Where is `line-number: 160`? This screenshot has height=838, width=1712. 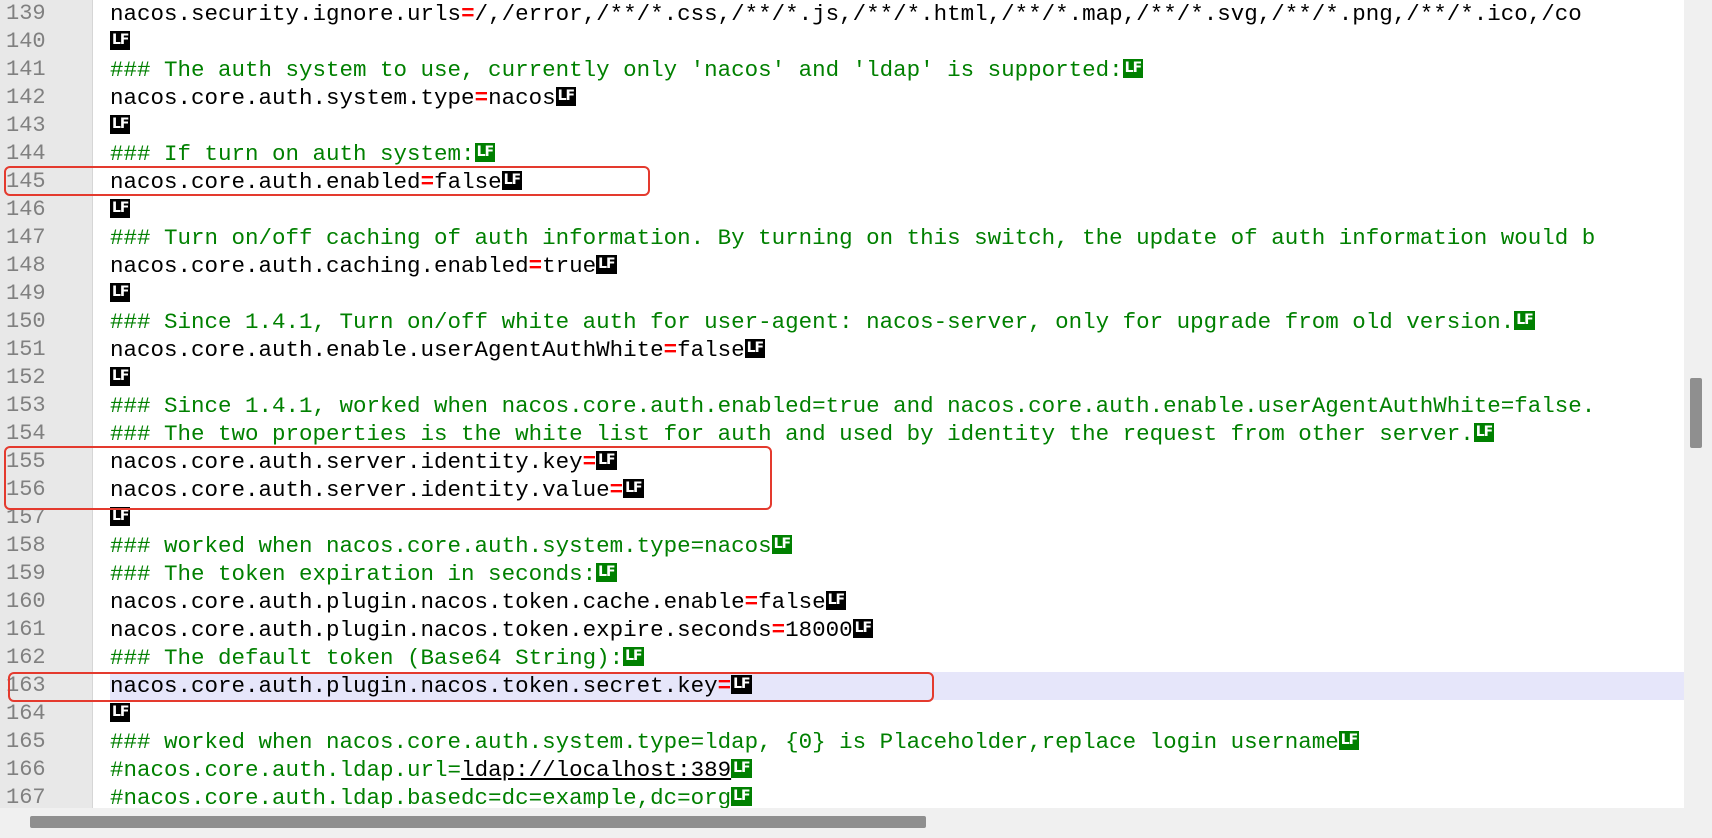
line-number: 160 is located at coordinates (26, 601).